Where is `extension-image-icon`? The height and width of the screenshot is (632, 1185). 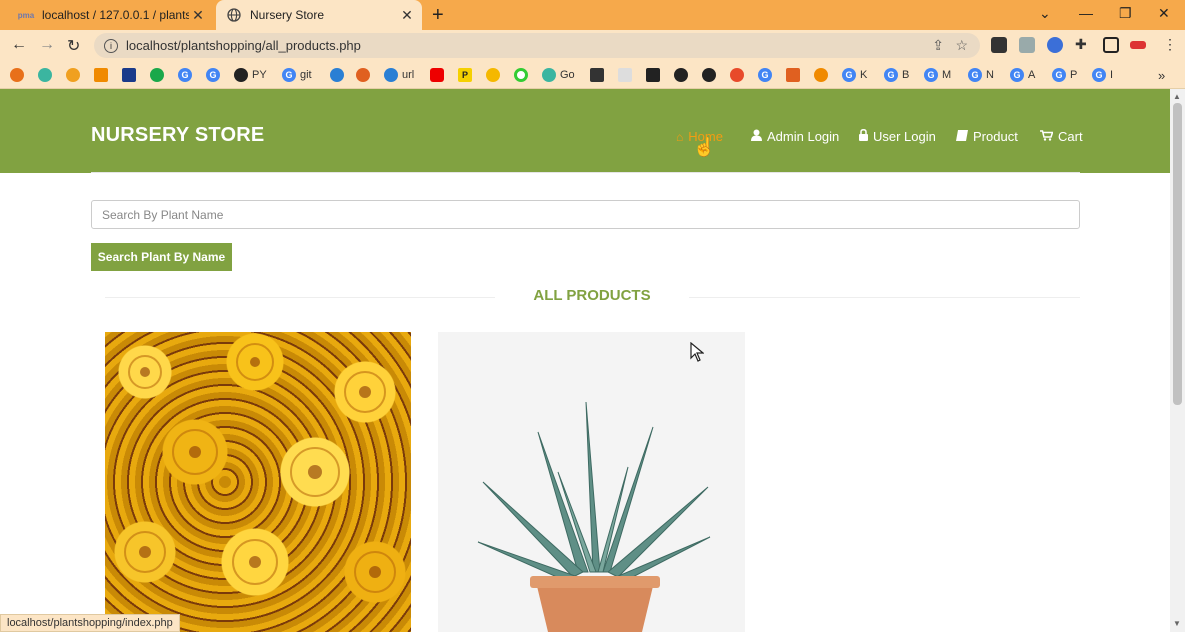
extension-image-icon is located at coordinates (1027, 45).